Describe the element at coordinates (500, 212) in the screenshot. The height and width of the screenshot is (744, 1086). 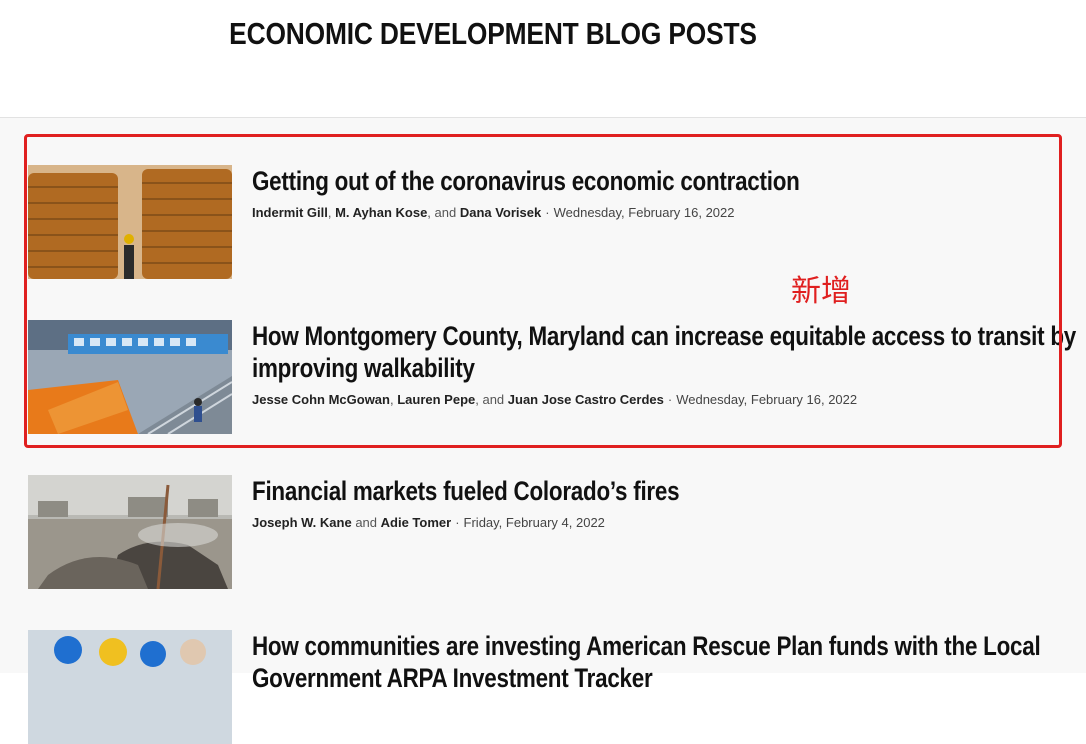
I see `author-link: Dana Vorisek` at that location.